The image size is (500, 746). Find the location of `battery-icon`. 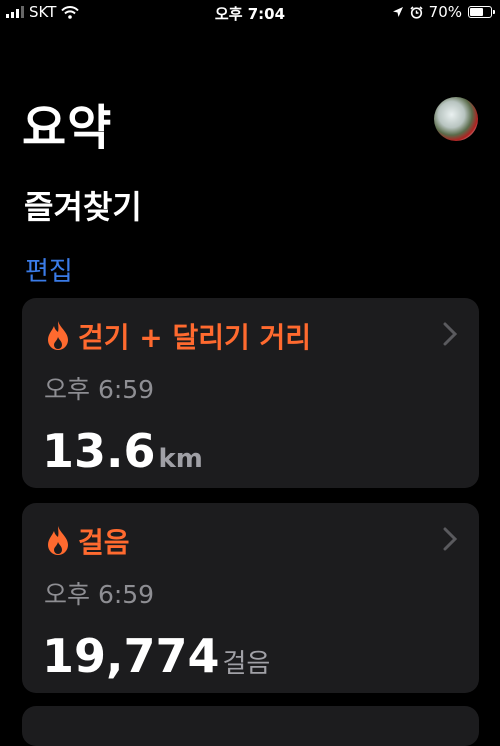

battery-icon is located at coordinates (481, 12).